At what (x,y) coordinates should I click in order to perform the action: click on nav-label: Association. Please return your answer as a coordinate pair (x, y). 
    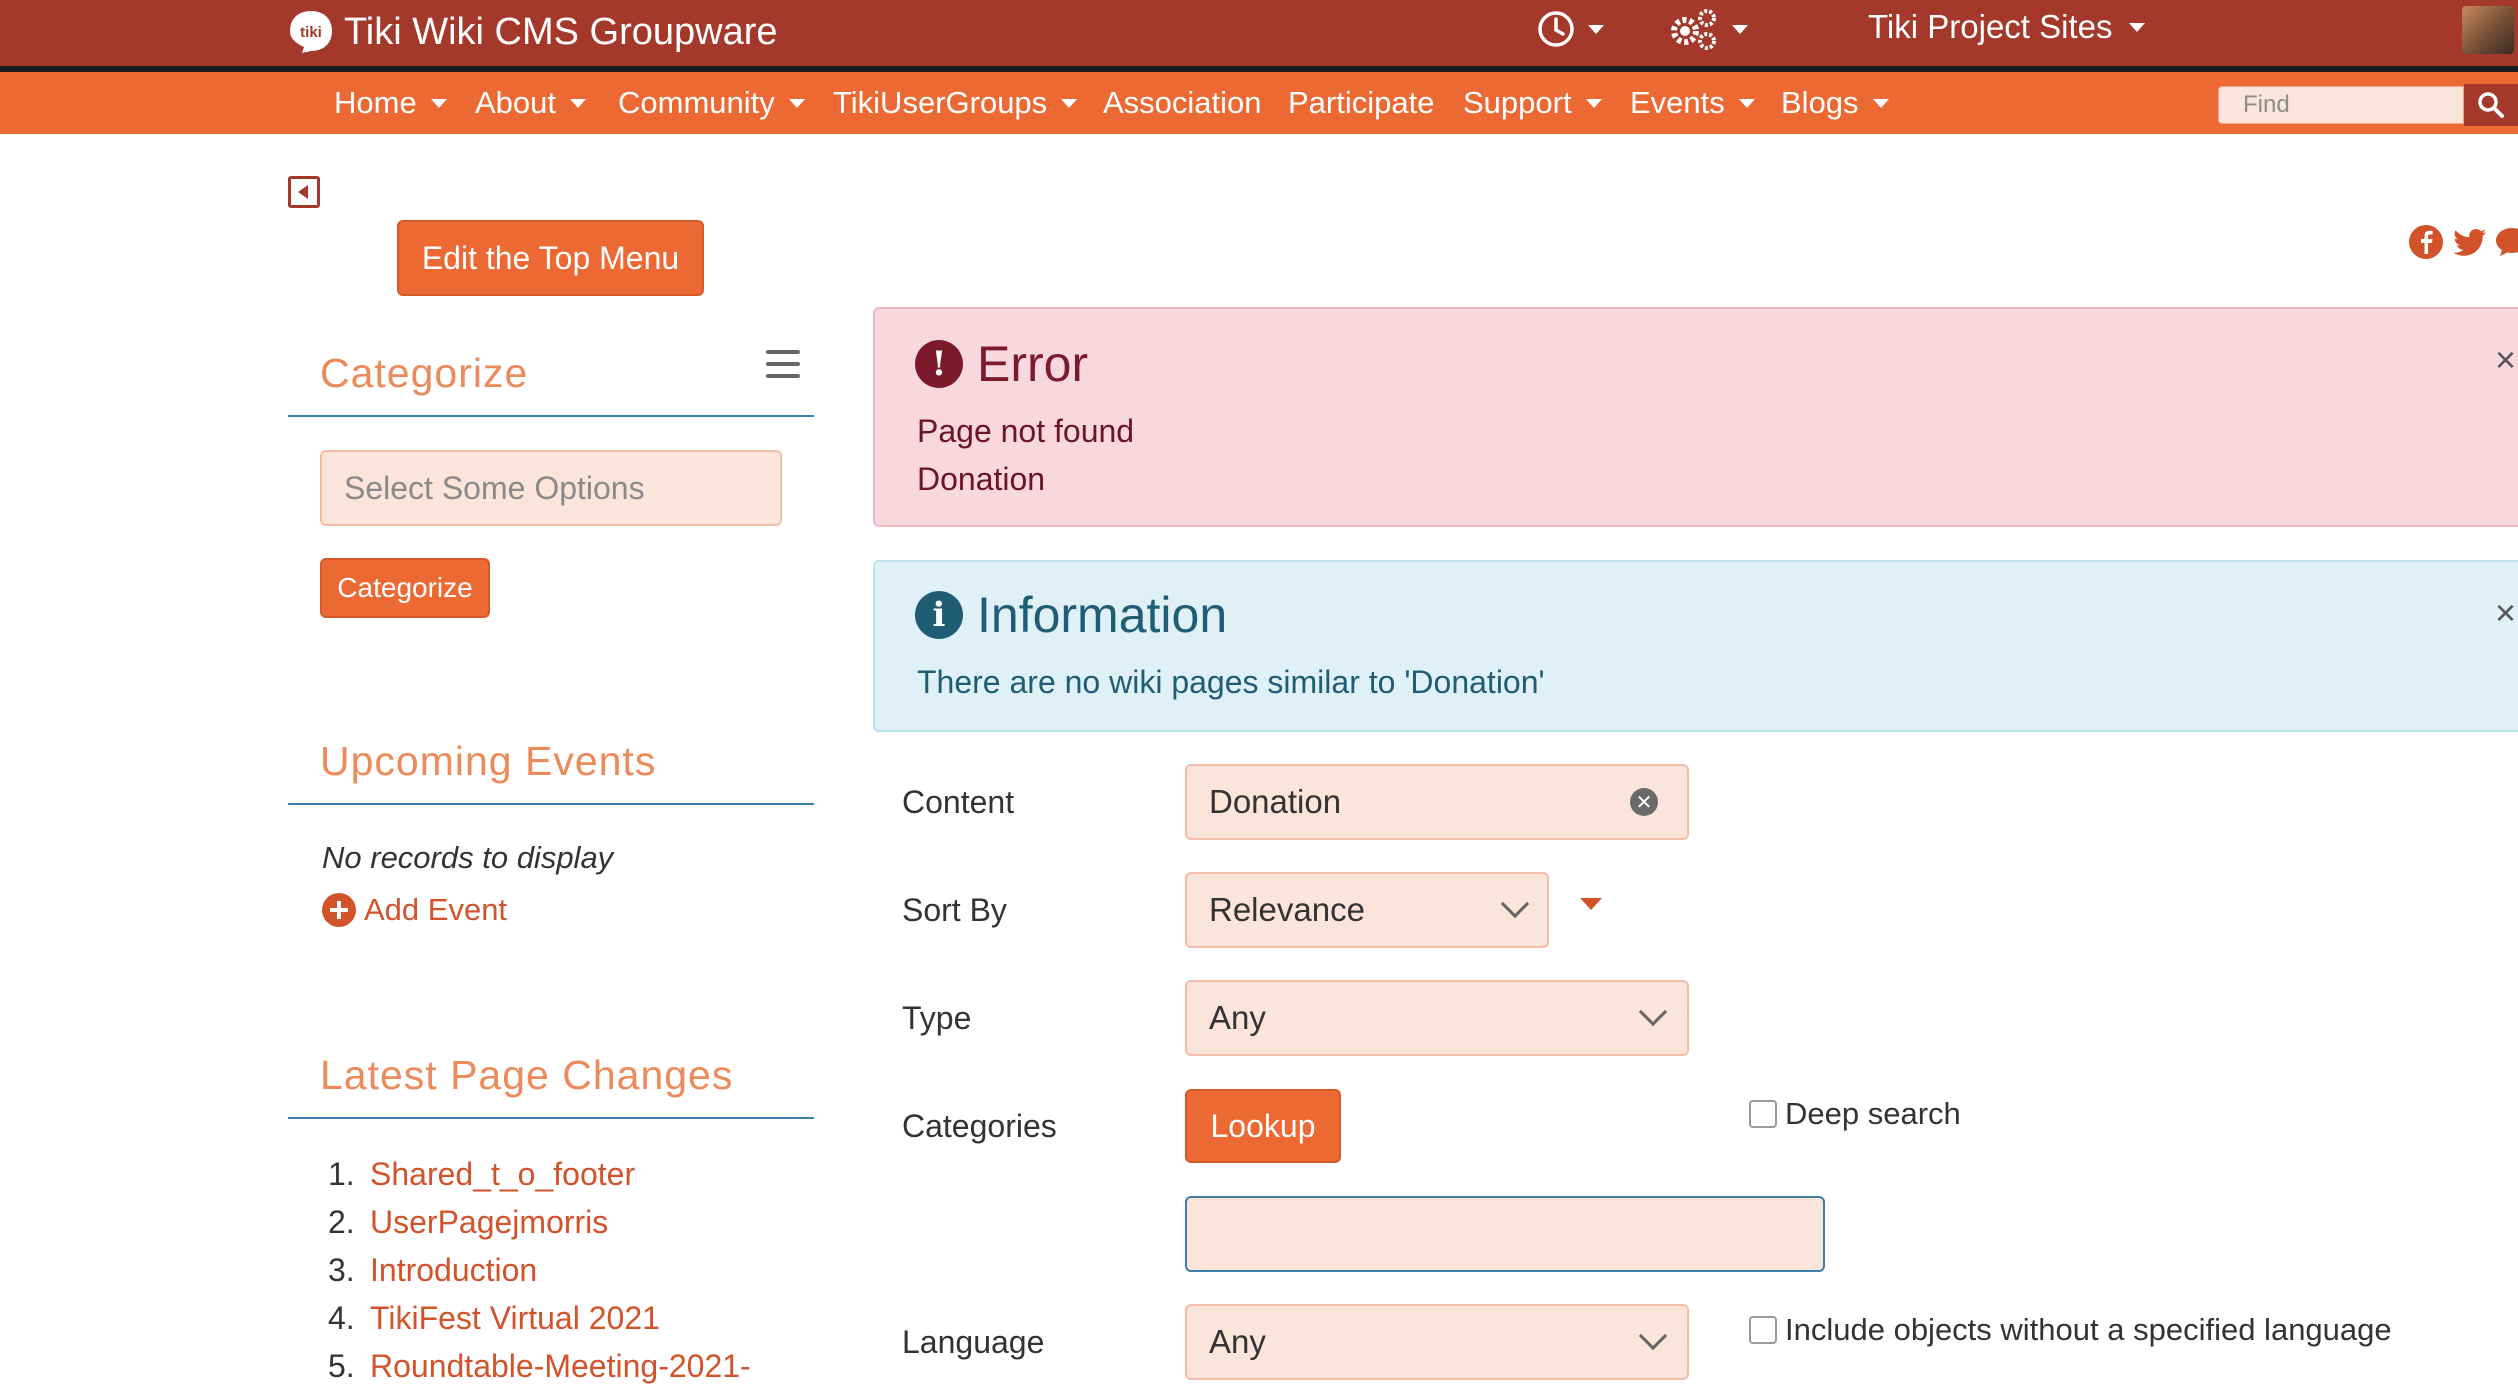
    Looking at the image, I should click on (1182, 102).